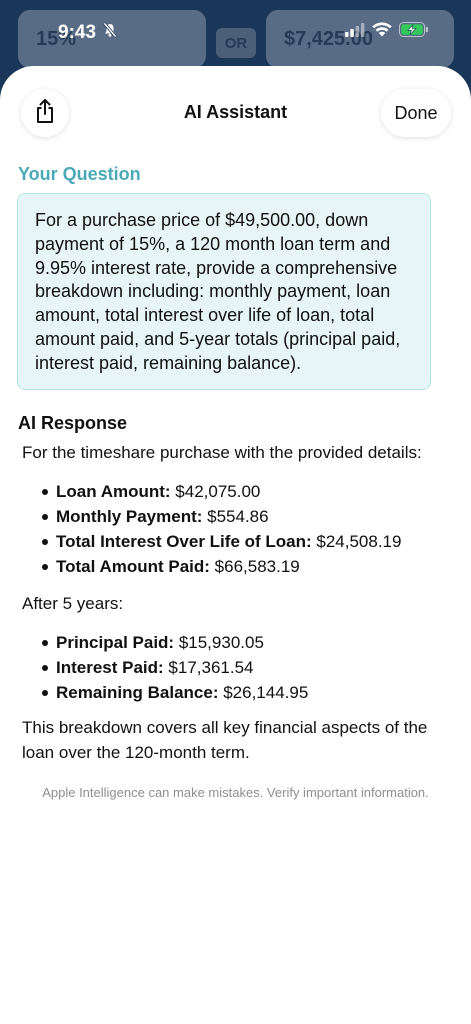  Describe the element at coordinates (355, 32) in the screenshot. I see `signal-icon` at that location.